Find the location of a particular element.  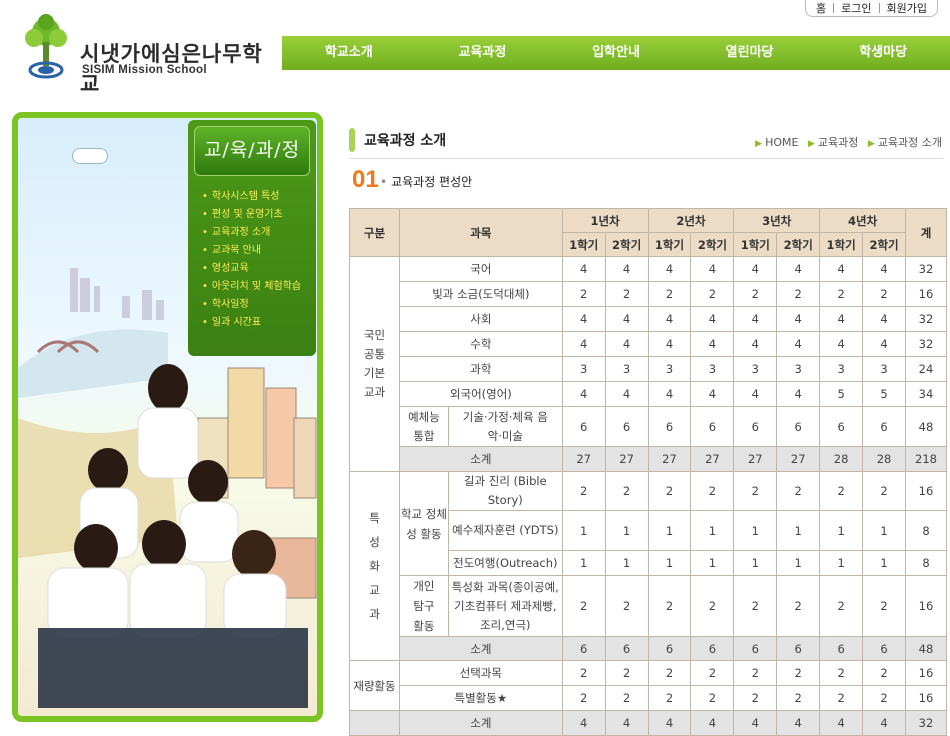

login-link: 로그인 is located at coordinates (856, 8).